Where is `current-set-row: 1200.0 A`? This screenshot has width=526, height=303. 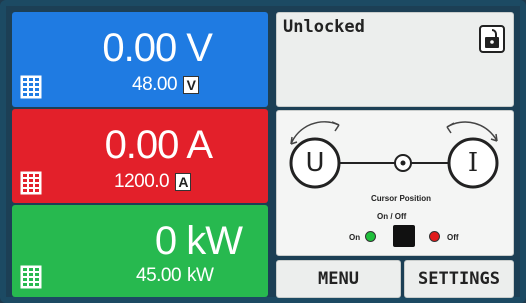 current-set-row: 1200.0 A is located at coordinates (153, 182).